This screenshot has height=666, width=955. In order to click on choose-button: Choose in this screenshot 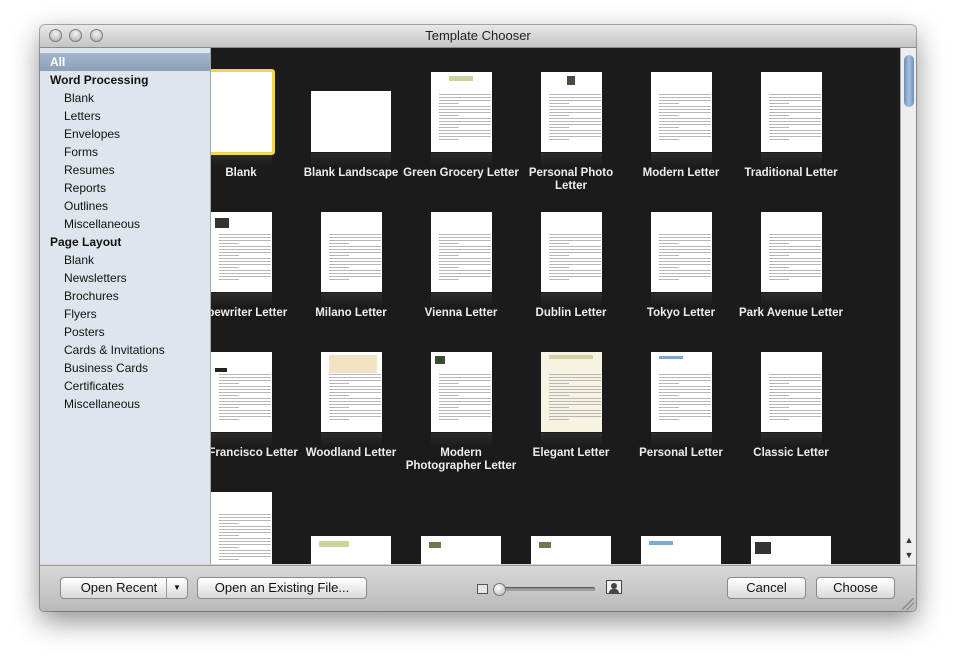, I will do `click(855, 588)`.